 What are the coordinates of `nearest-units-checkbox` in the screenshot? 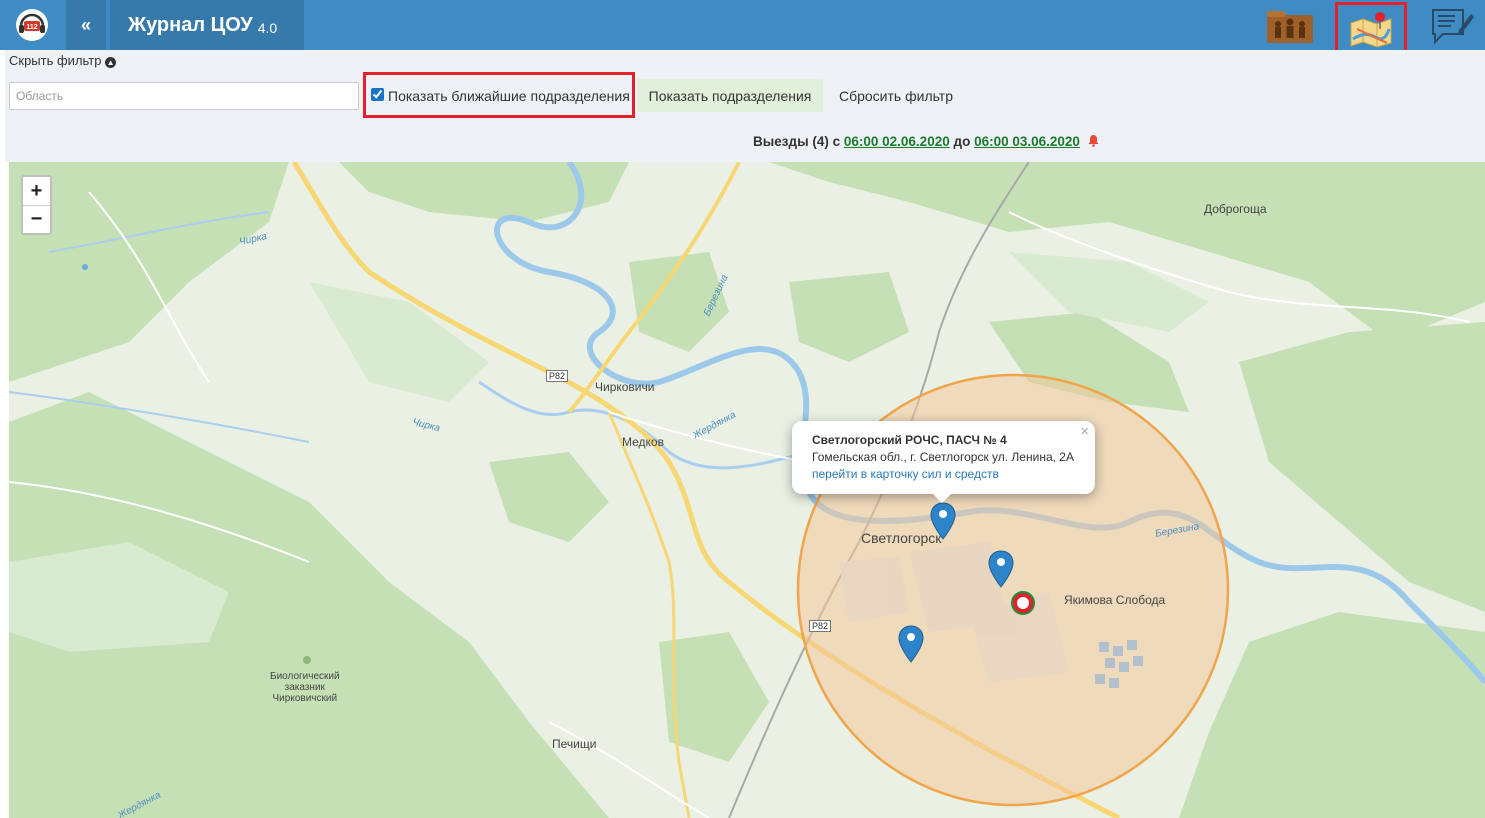 It's located at (377, 94).